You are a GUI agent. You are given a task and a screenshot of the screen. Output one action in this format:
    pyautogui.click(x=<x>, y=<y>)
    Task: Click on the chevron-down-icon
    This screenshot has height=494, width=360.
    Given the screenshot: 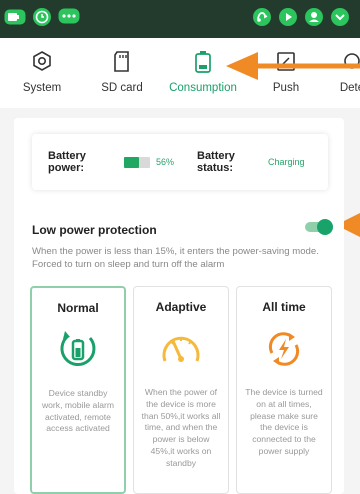 What is the action you would take?
    pyautogui.click(x=340, y=19)
    